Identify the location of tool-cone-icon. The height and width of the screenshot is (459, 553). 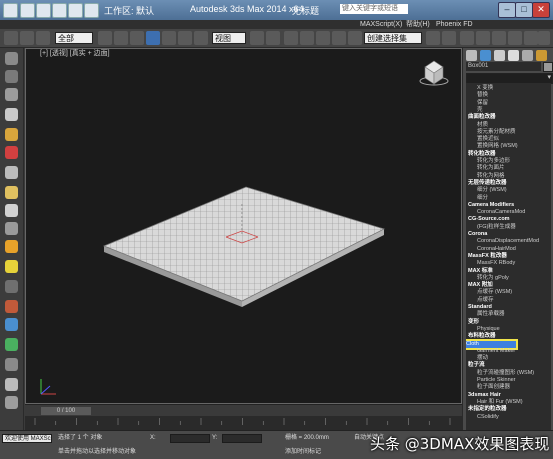
(11, 228).